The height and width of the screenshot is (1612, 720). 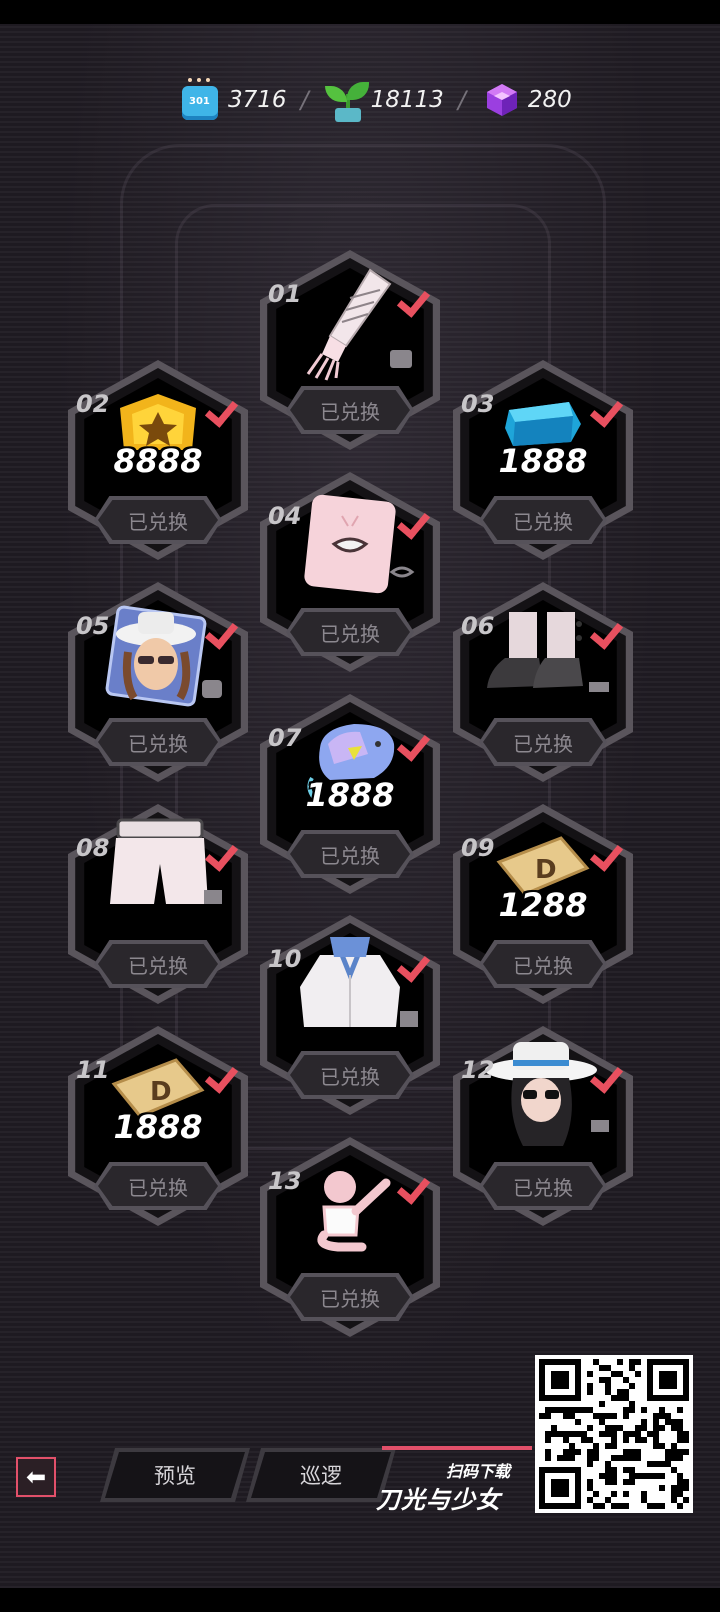 I want to click on reward-number: 13, so click(x=285, y=1181).